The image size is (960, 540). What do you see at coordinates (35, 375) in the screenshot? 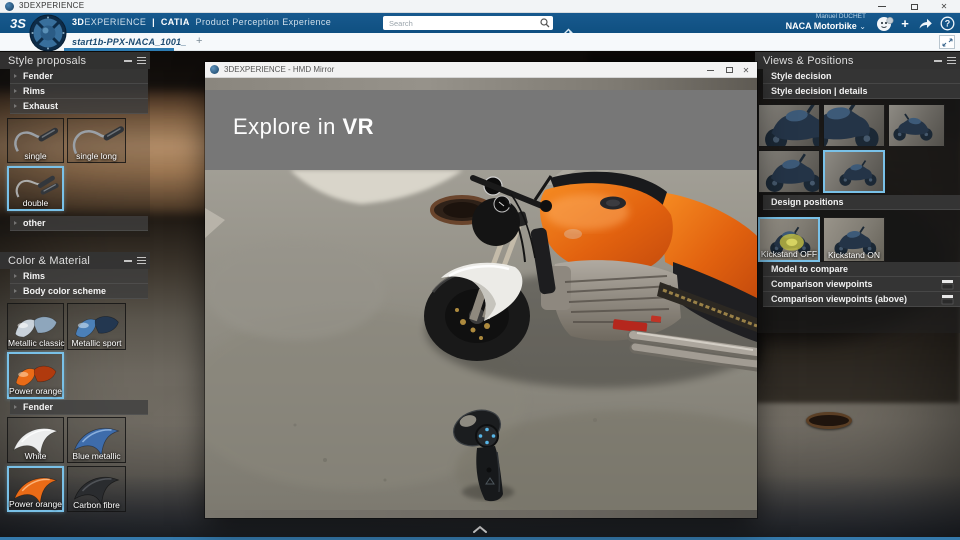
I see `body-color-power-orange: Power orange` at bounding box center [35, 375].